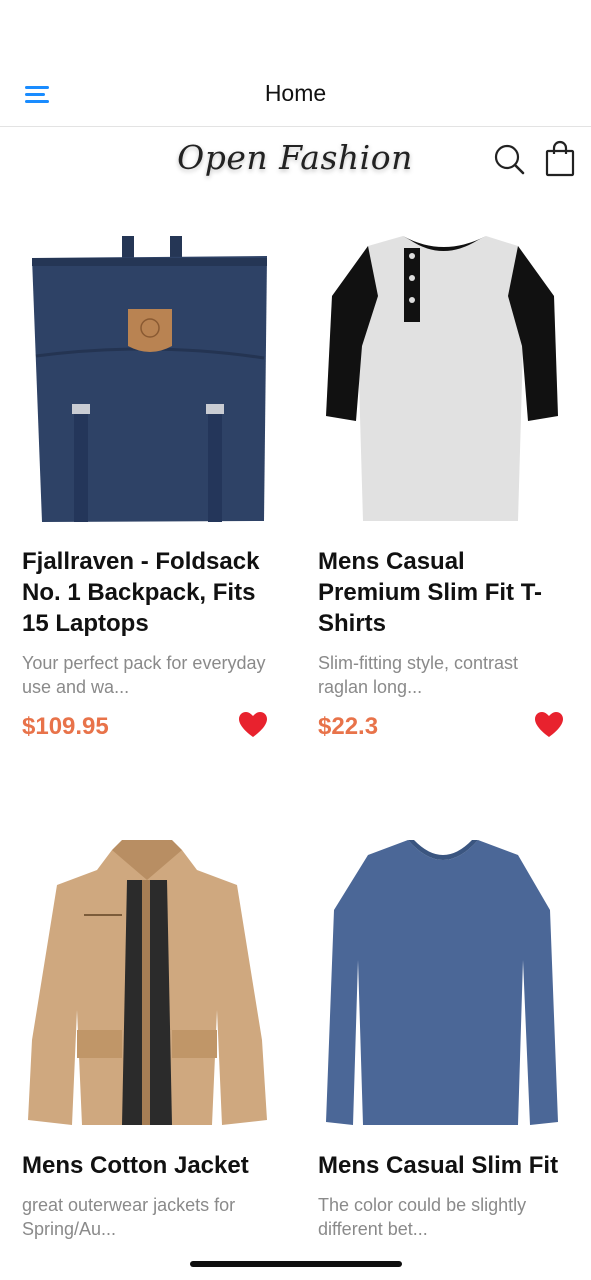  Describe the element at coordinates (65, 726) in the screenshot. I see `product-price: $109.95` at that location.